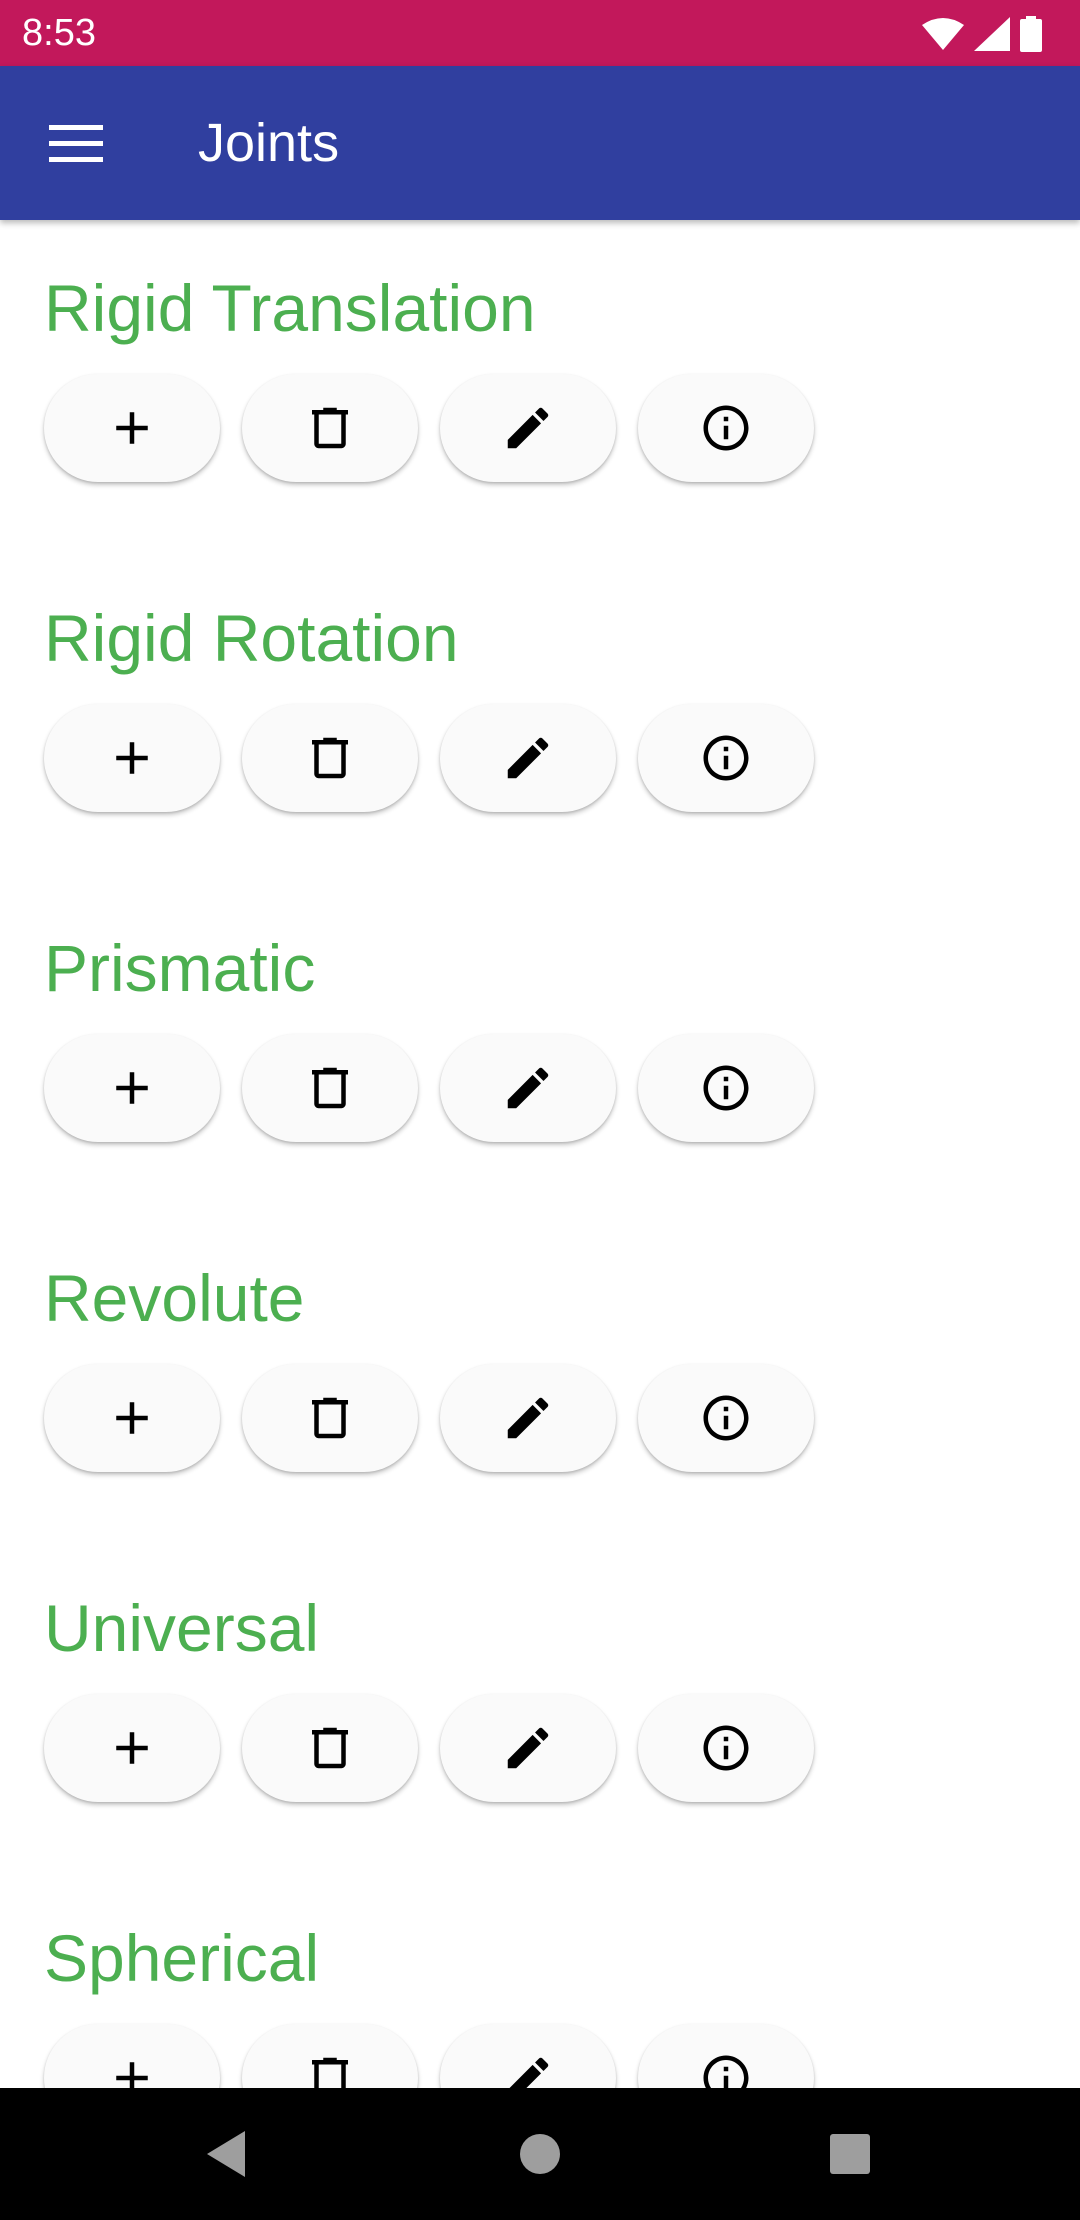 This screenshot has width=1080, height=2220. I want to click on section-rigid-rotation: Rigid Rotation, so click(540, 715).